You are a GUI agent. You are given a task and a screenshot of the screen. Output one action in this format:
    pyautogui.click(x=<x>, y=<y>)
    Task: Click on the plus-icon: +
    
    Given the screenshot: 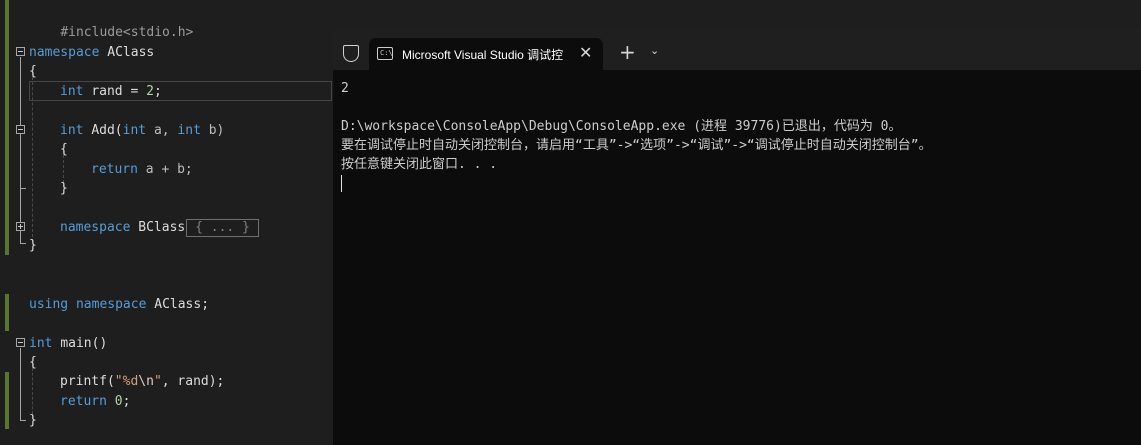 What is the action you would take?
    pyautogui.click(x=627, y=52)
    